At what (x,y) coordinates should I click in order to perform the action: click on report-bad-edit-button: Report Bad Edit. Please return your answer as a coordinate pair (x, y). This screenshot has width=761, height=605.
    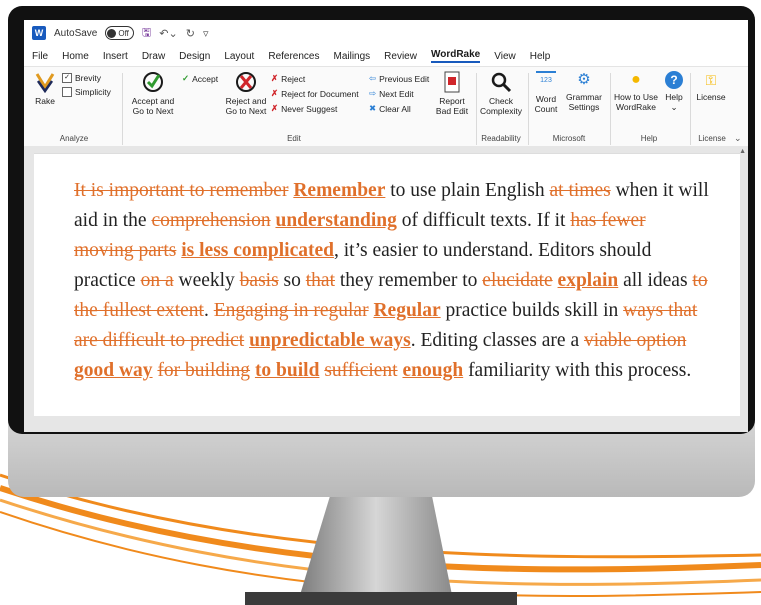
    Looking at the image, I should click on (452, 93).